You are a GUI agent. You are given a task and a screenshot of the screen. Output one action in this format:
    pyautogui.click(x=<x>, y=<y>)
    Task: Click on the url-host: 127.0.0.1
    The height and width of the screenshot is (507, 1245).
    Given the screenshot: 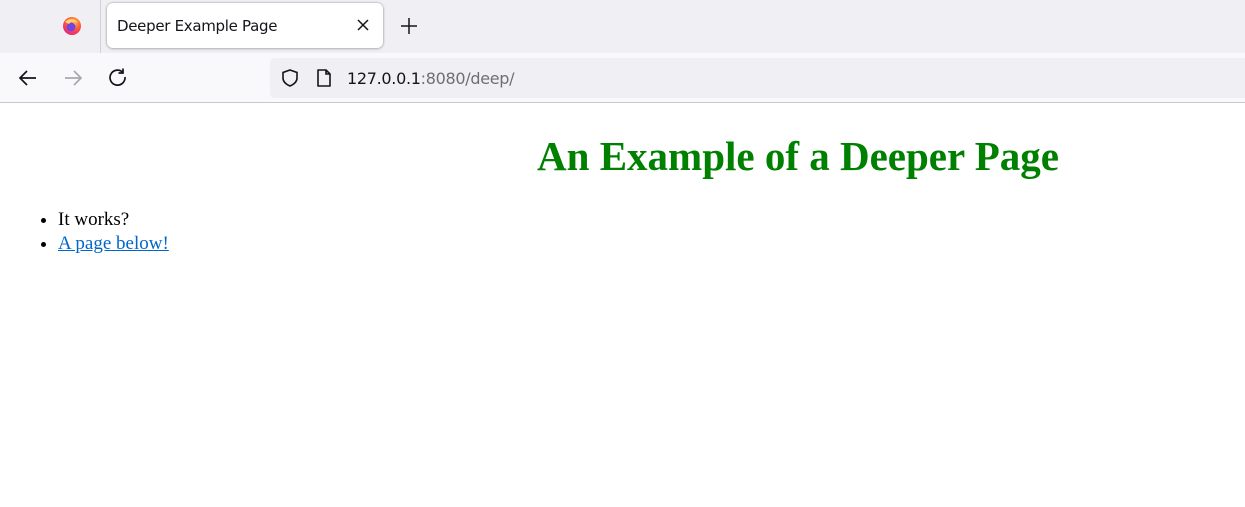 What is the action you would take?
    pyautogui.click(x=384, y=78)
    